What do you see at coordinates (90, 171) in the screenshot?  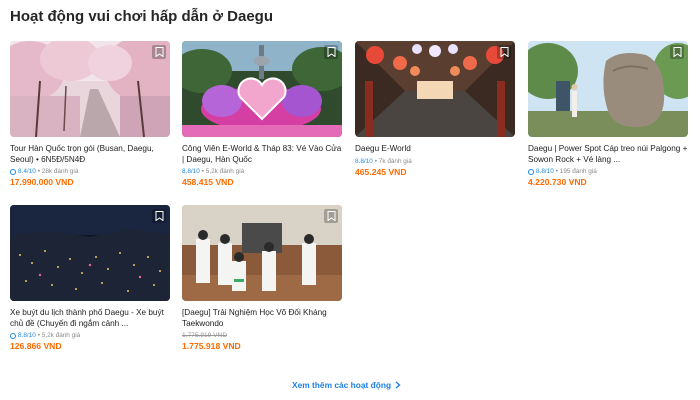 I see `rating-row: 8.4/10 • 28k đánh giá` at bounding box center [90, 171].